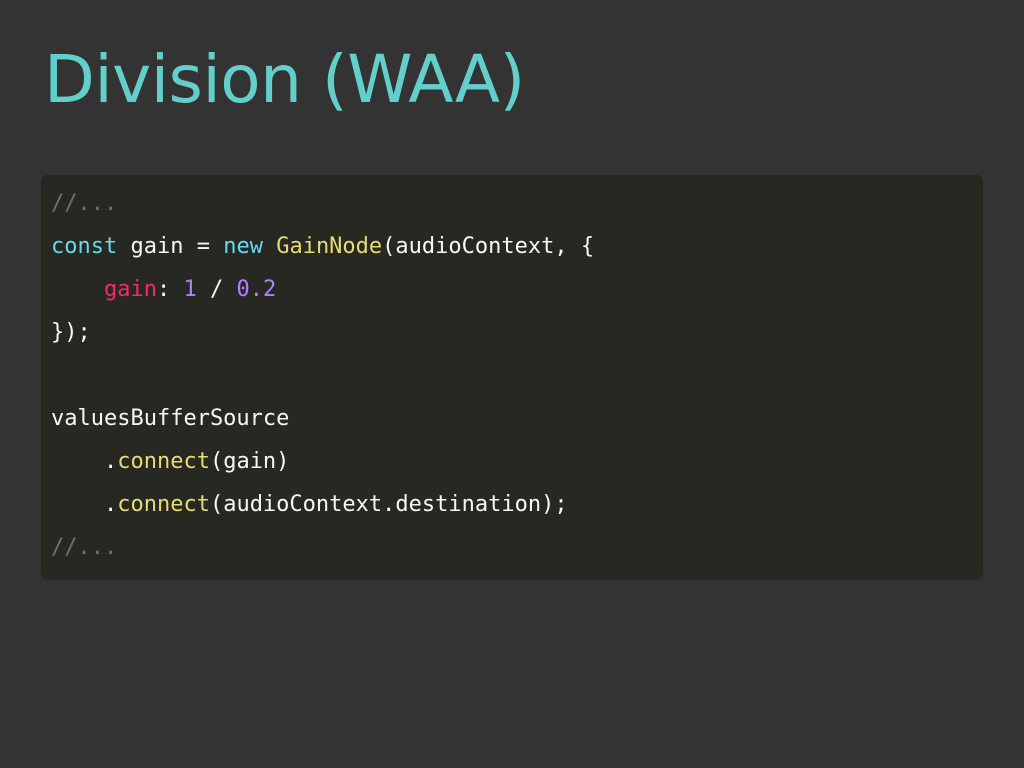  What do you see at coordinates (170, 418) in the screenshot?
I see `code-text: valuesBufferSource` at bounding box center [170, 418].